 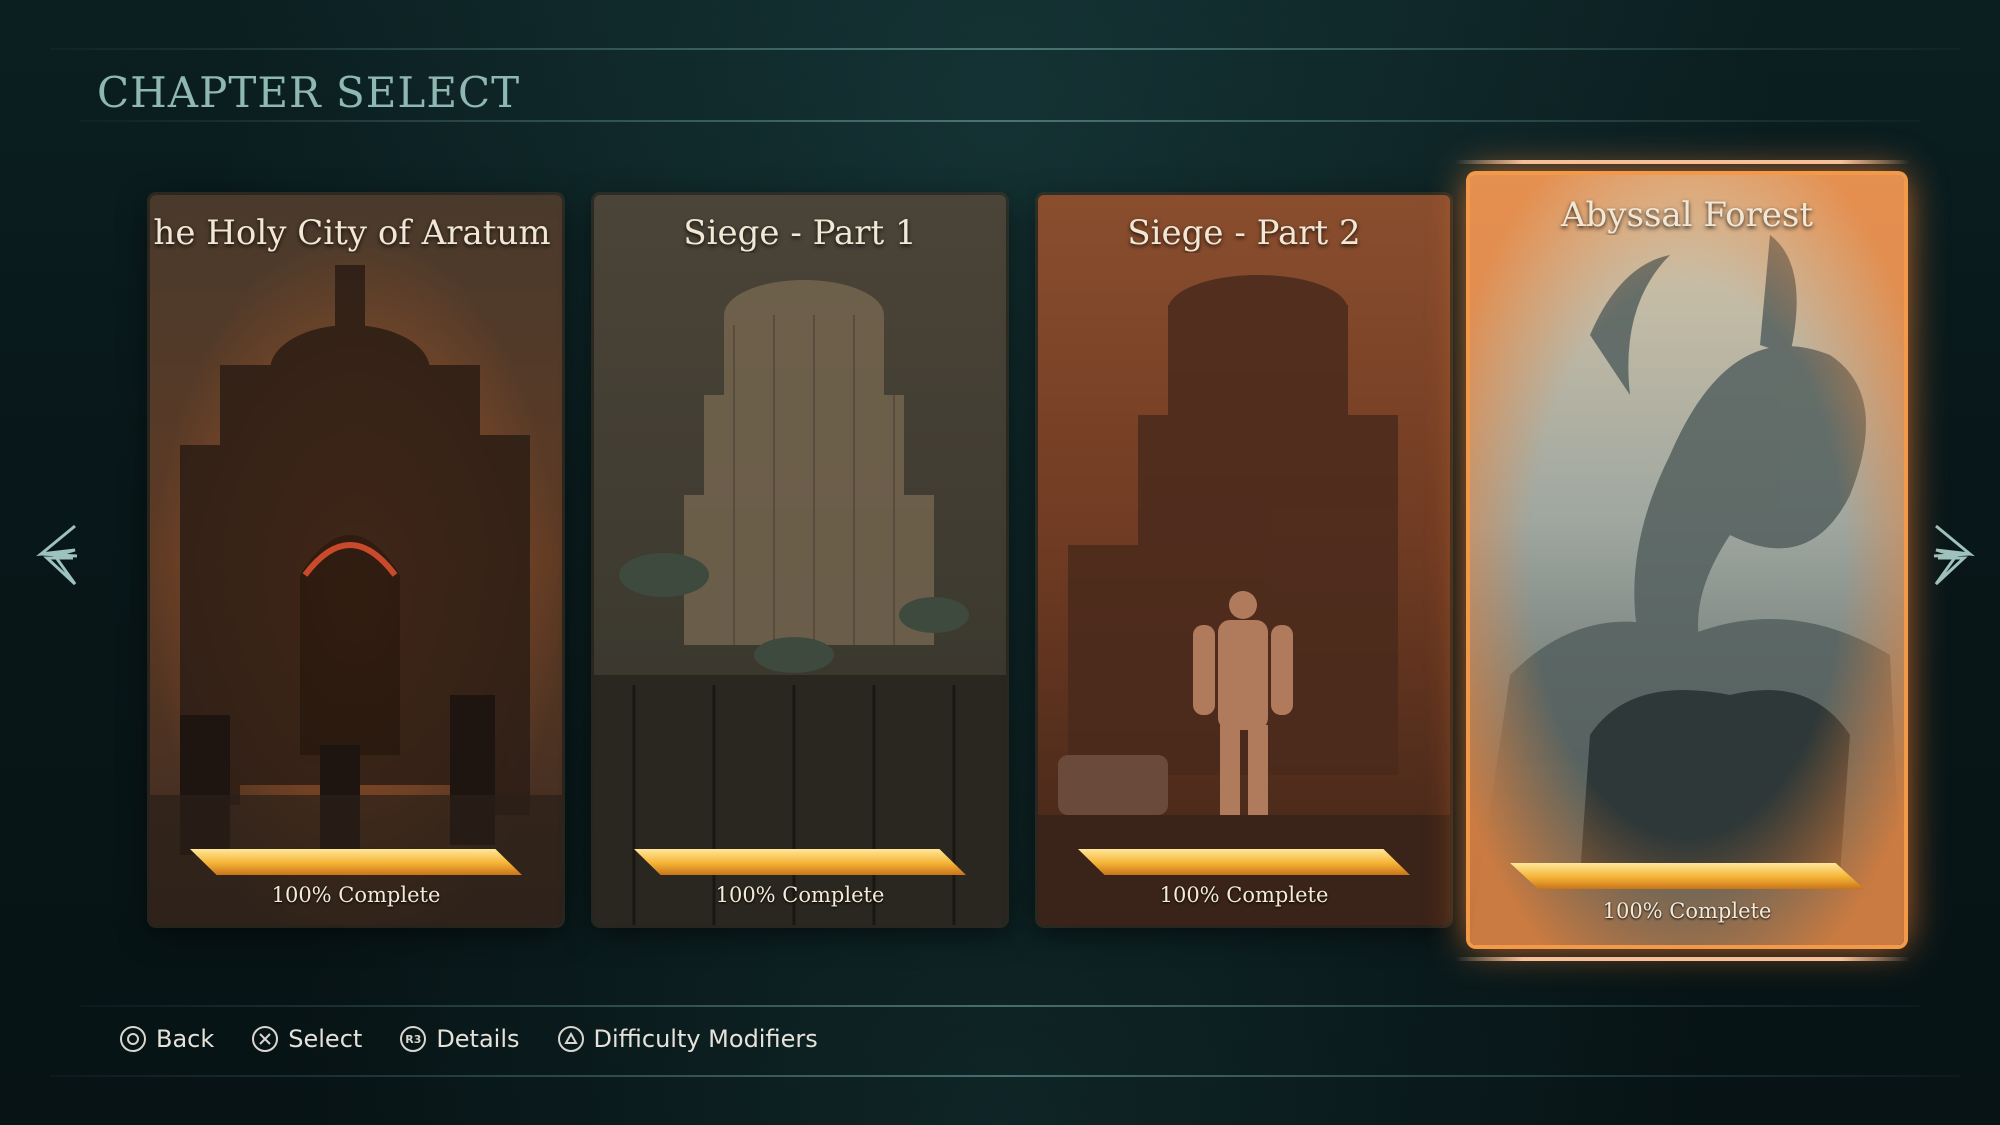 I want to click on r3-button-icon: R3, so click(x=413, y=1039).